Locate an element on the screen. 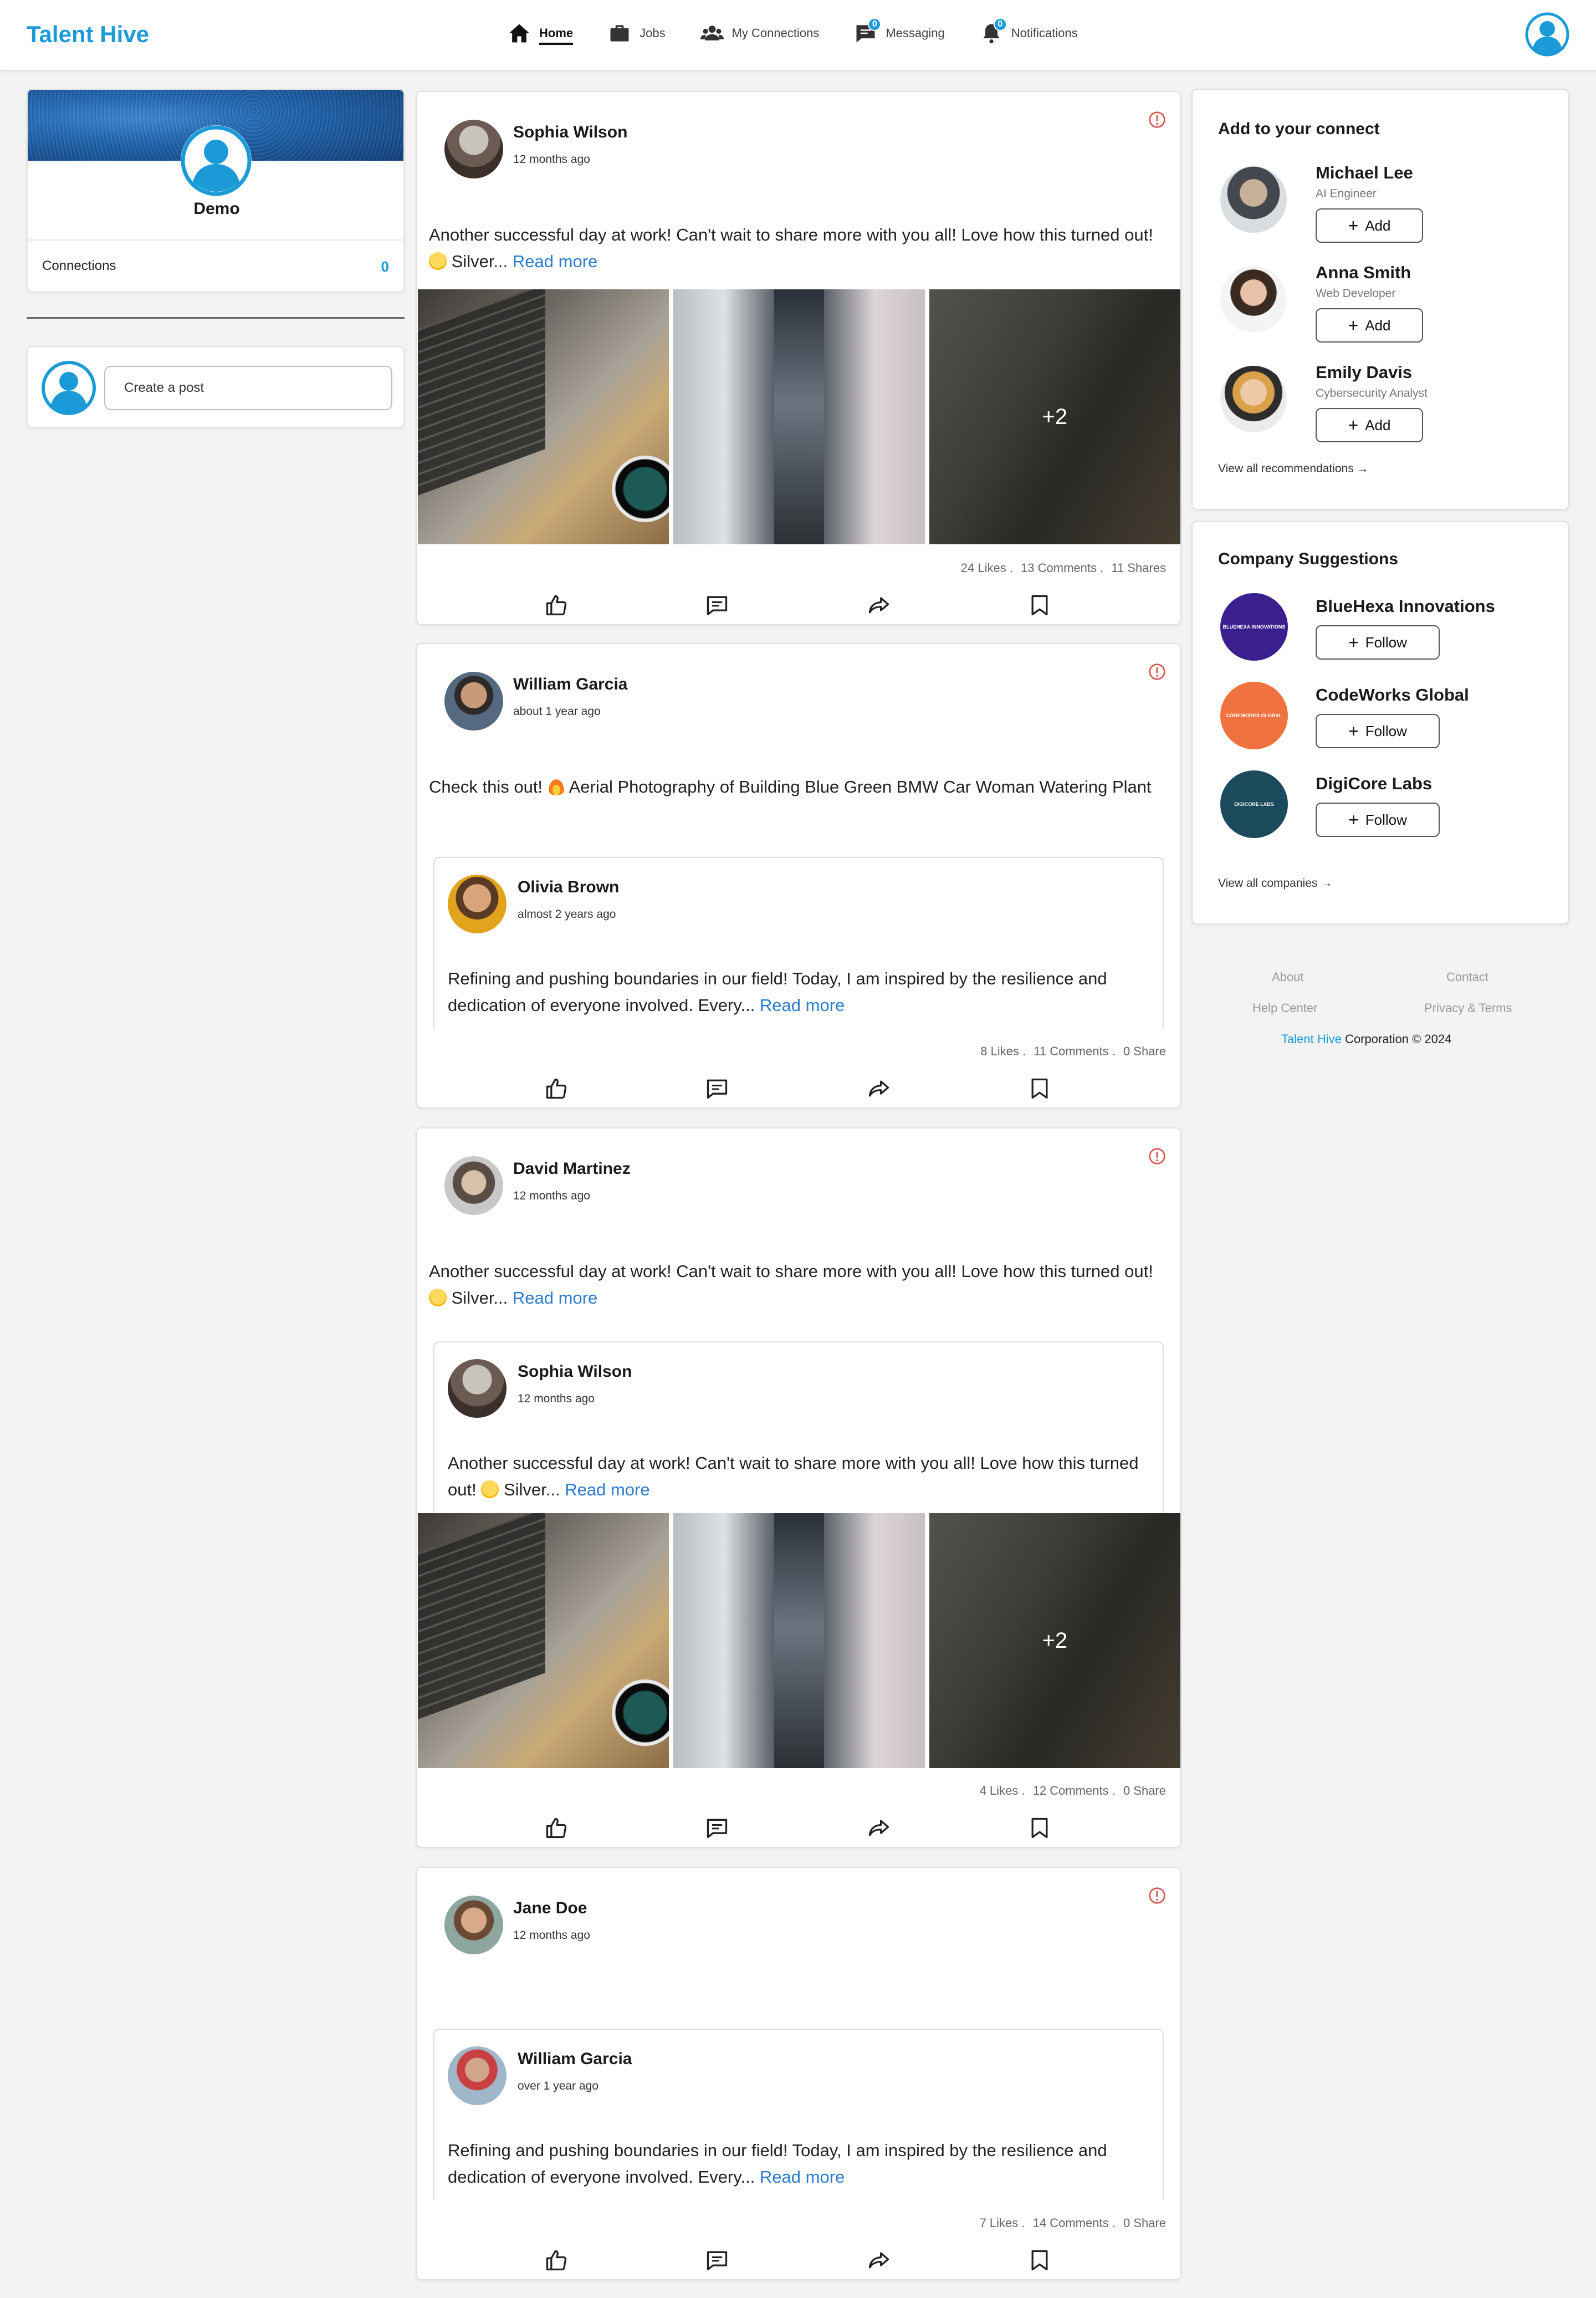 This screenshot has height=2298, width=1596. post-author: David Martinez is located at coordinates (572, 1169).